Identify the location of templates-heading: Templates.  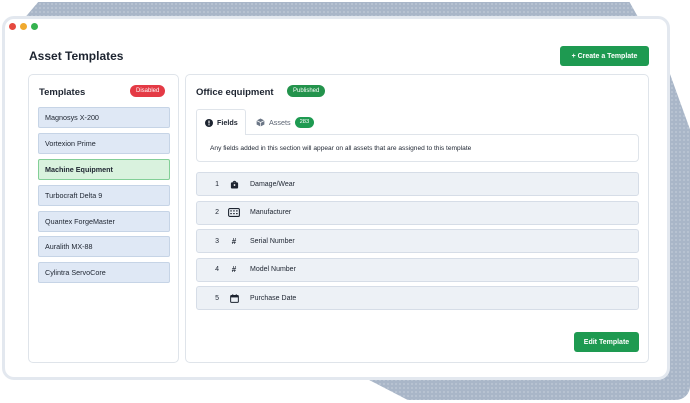
(62, 92).